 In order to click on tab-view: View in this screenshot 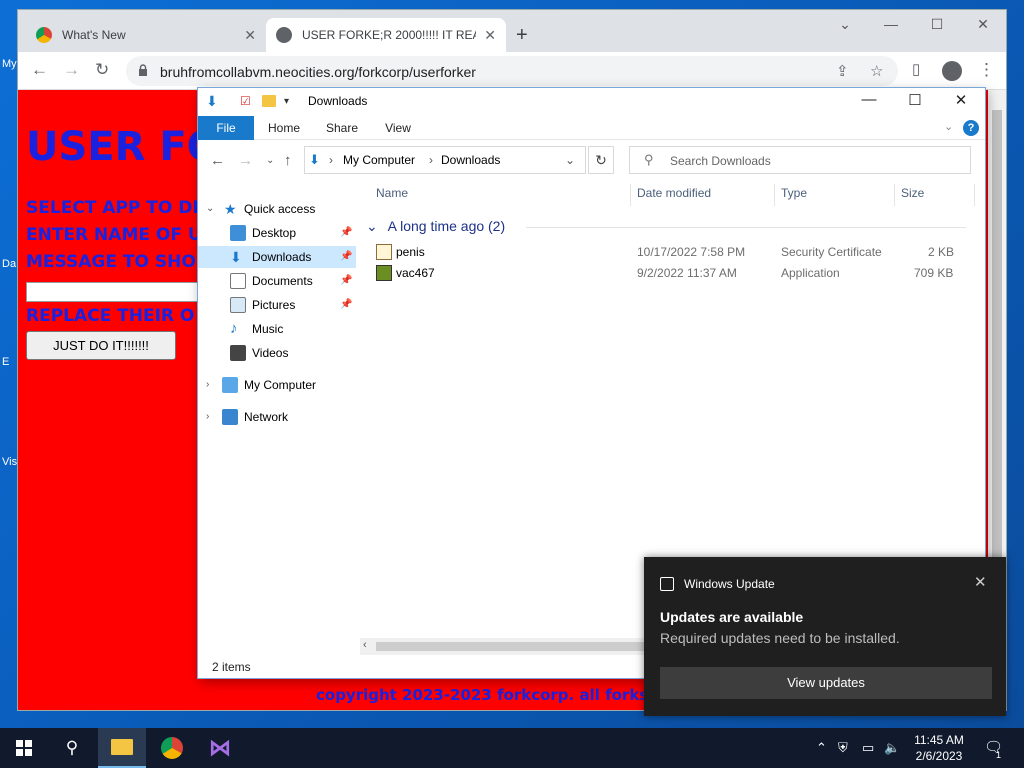, I will do `click(398, 128)`.